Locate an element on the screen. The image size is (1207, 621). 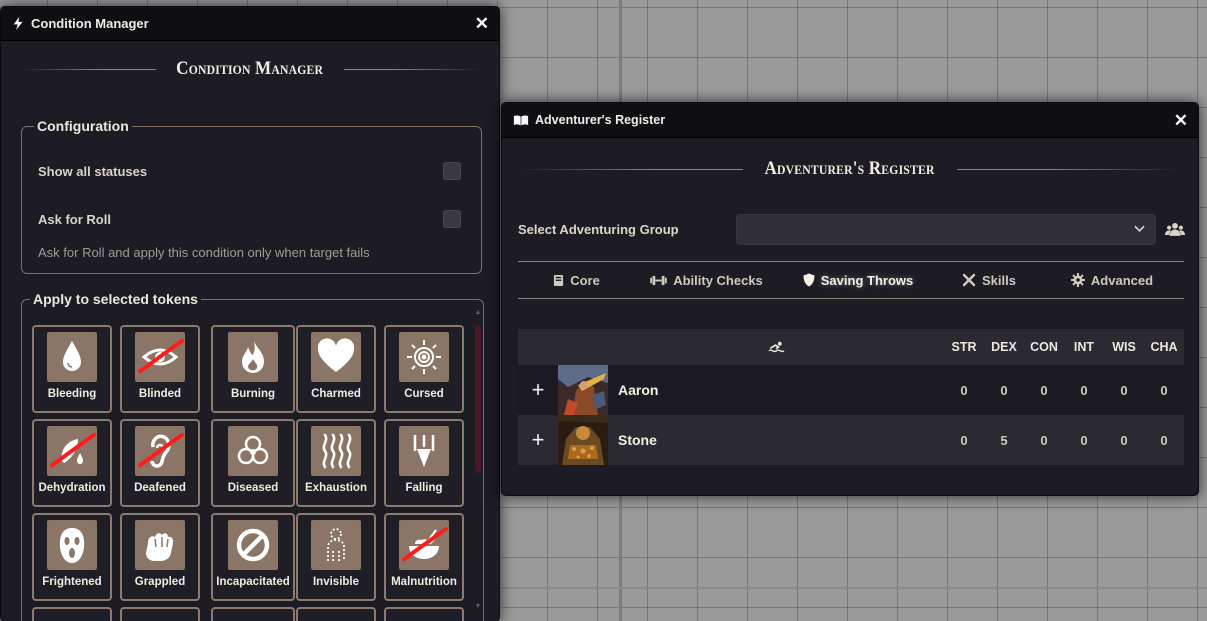
save-value-dex: 0 is located at coordinates (1004, 390).